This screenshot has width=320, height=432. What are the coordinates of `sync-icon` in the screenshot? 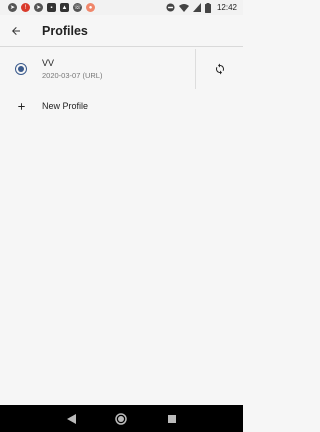 It's located at (219, 69).